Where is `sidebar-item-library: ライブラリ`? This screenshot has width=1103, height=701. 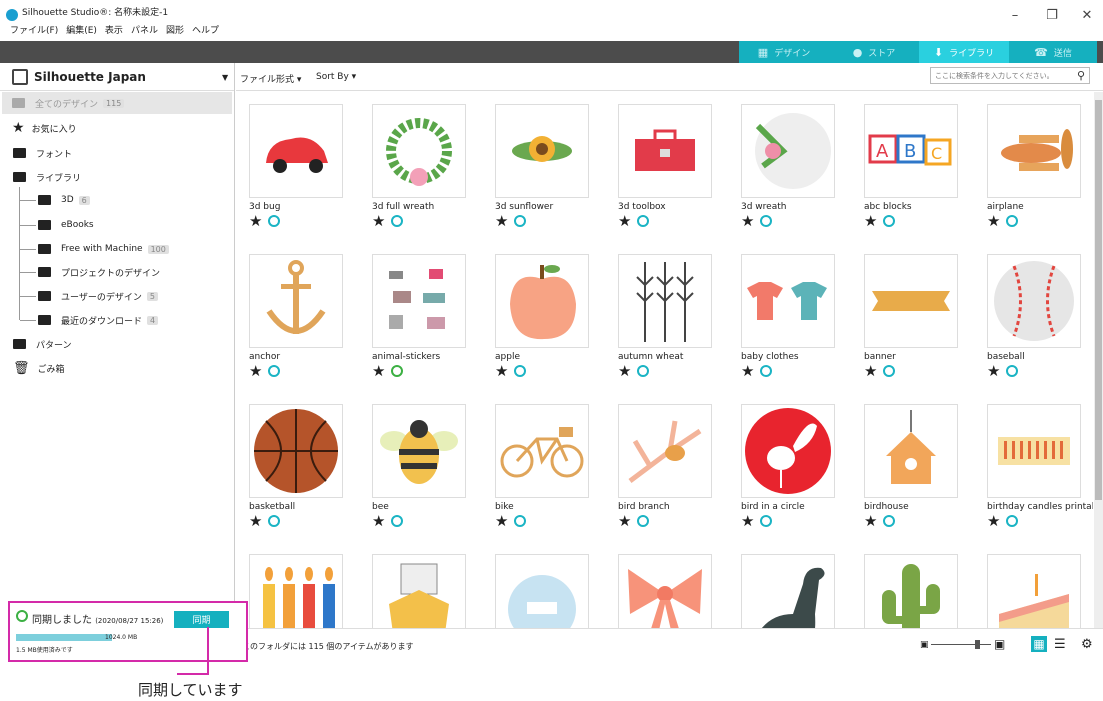 sidebar-item-library: ライブラリ is located at coordinates (47, 177).